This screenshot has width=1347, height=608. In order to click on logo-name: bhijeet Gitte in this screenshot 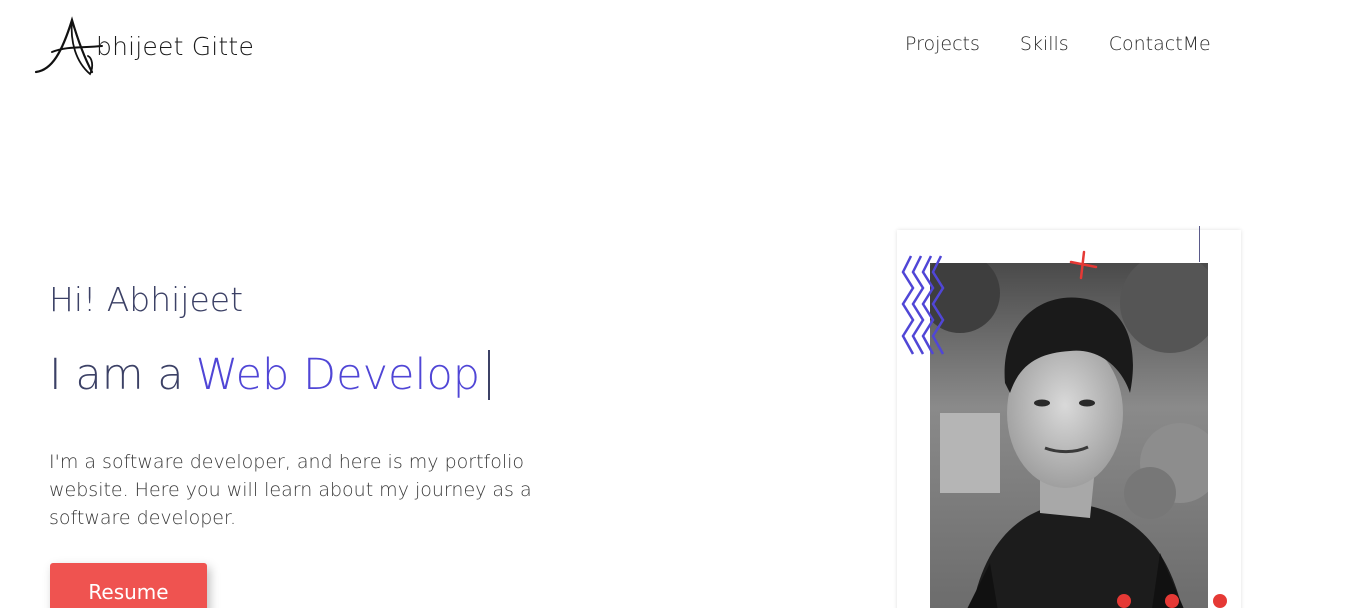, I will do `click(175, 46)`.